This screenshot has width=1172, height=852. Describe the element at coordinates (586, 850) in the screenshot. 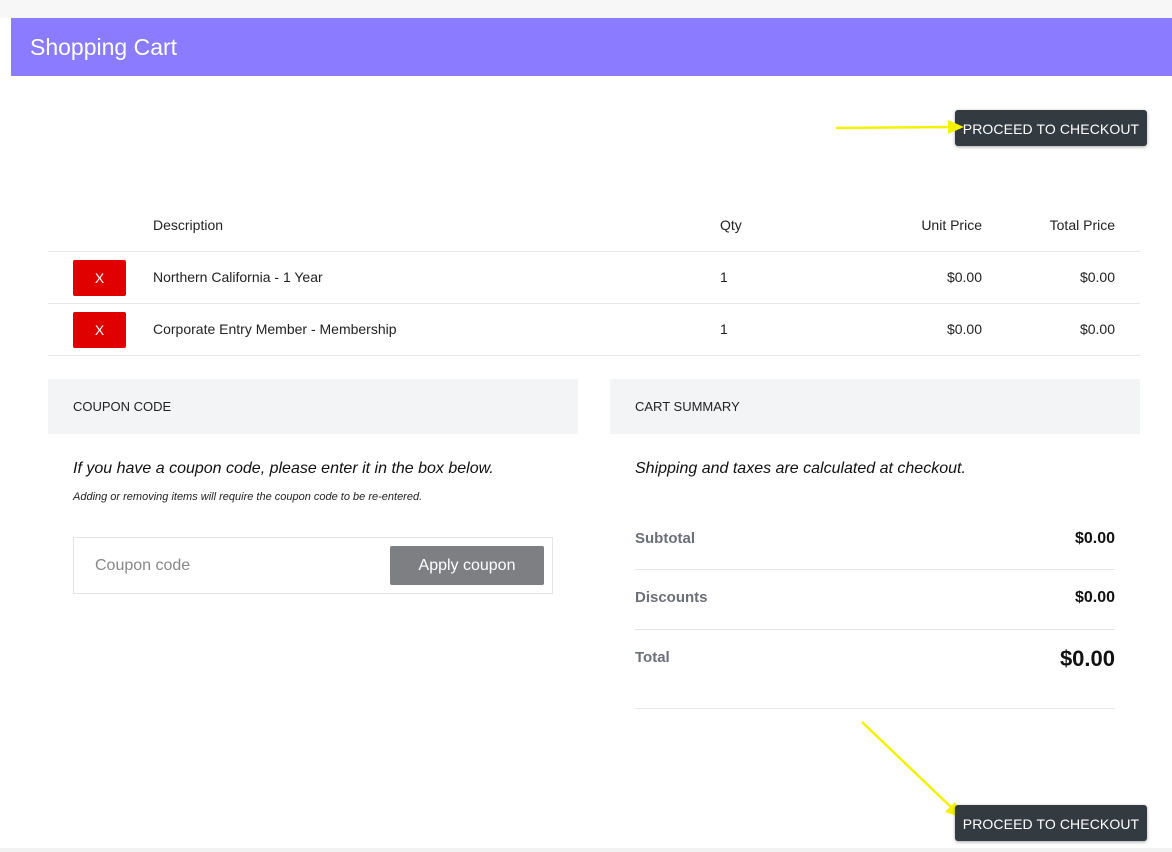

I see `bottom-strip` at that location.